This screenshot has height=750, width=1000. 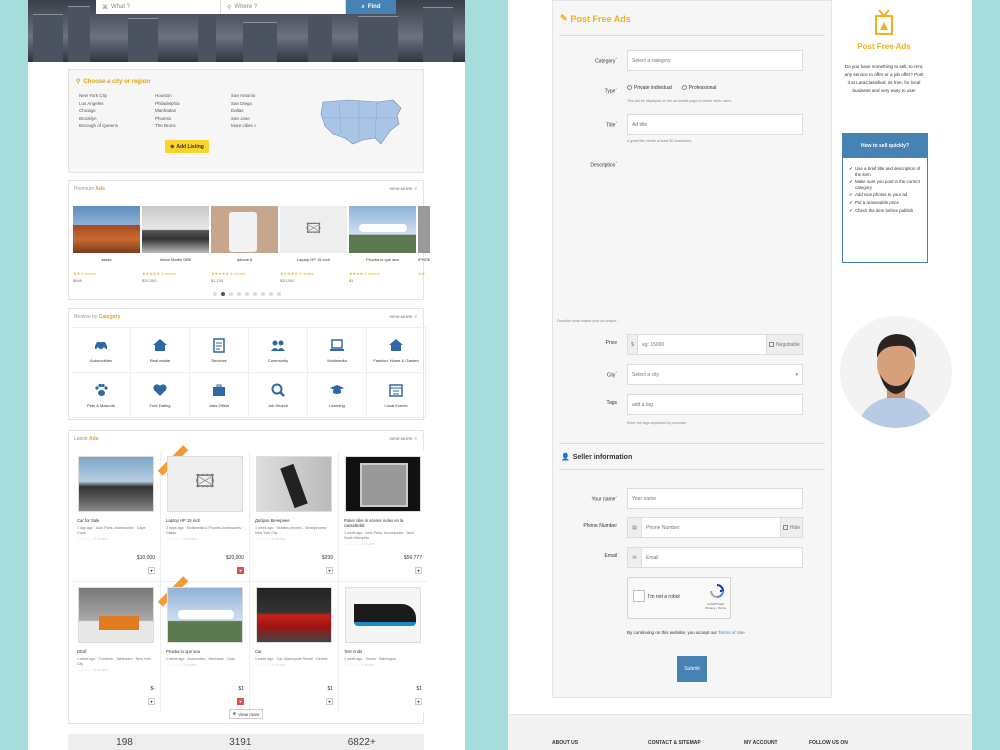 I want to click on flag-icon: ▤, so click(x=635, y=527).